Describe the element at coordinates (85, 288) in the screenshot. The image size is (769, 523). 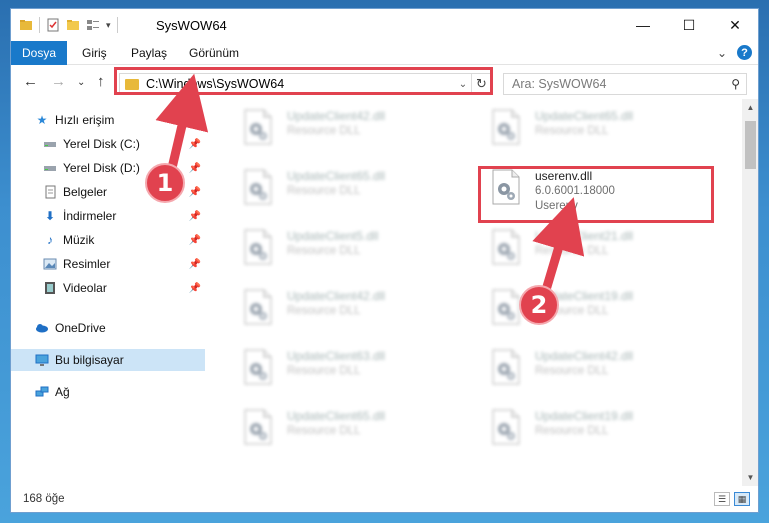
I see `sidebar-item-label: Videolar` at that location.